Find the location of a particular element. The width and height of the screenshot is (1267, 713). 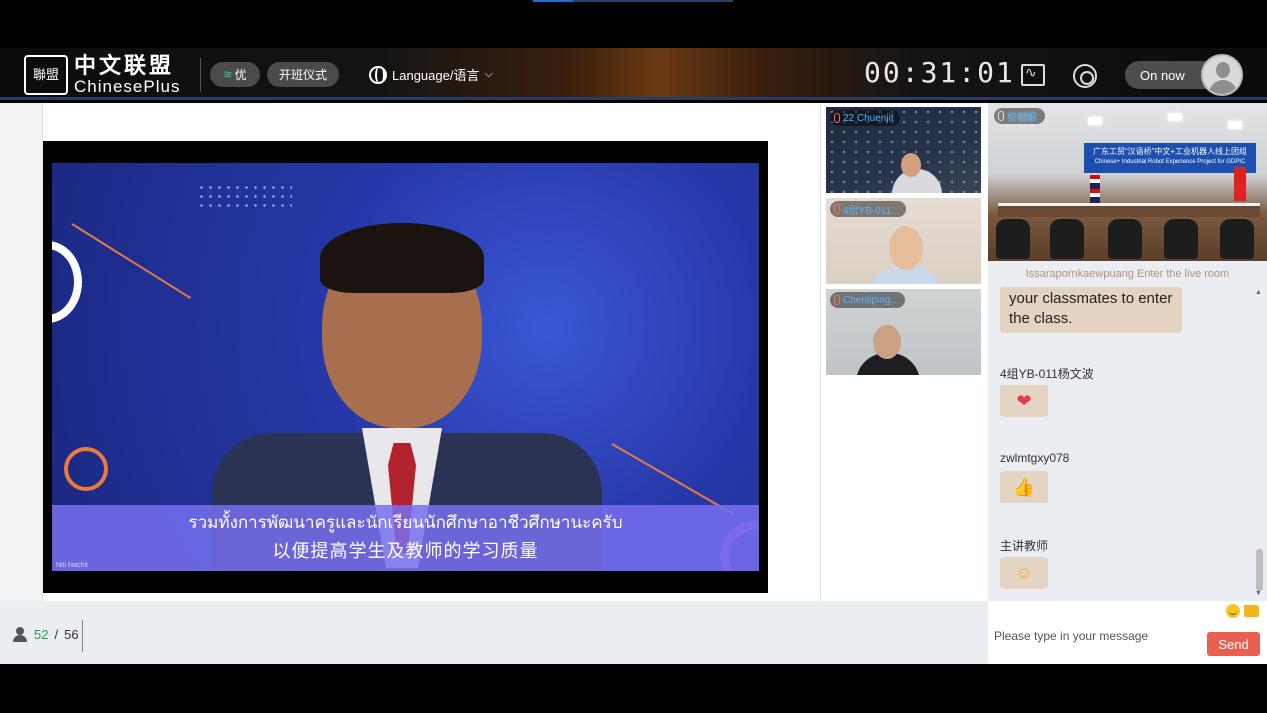

chat-bubble: your classmates to enter the class. is located at coordinates (1091, 310).